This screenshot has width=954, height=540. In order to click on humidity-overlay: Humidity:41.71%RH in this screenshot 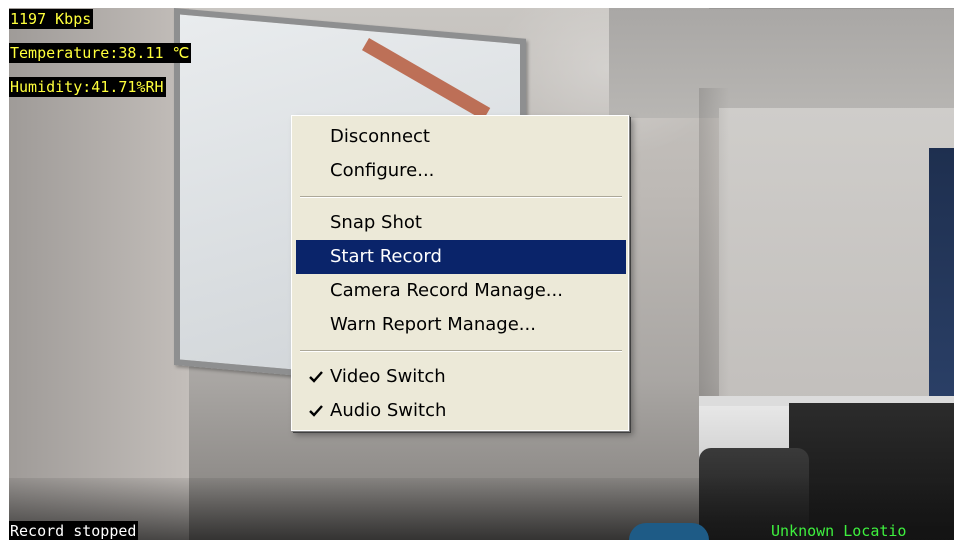, I will do `click(87, 87)`.